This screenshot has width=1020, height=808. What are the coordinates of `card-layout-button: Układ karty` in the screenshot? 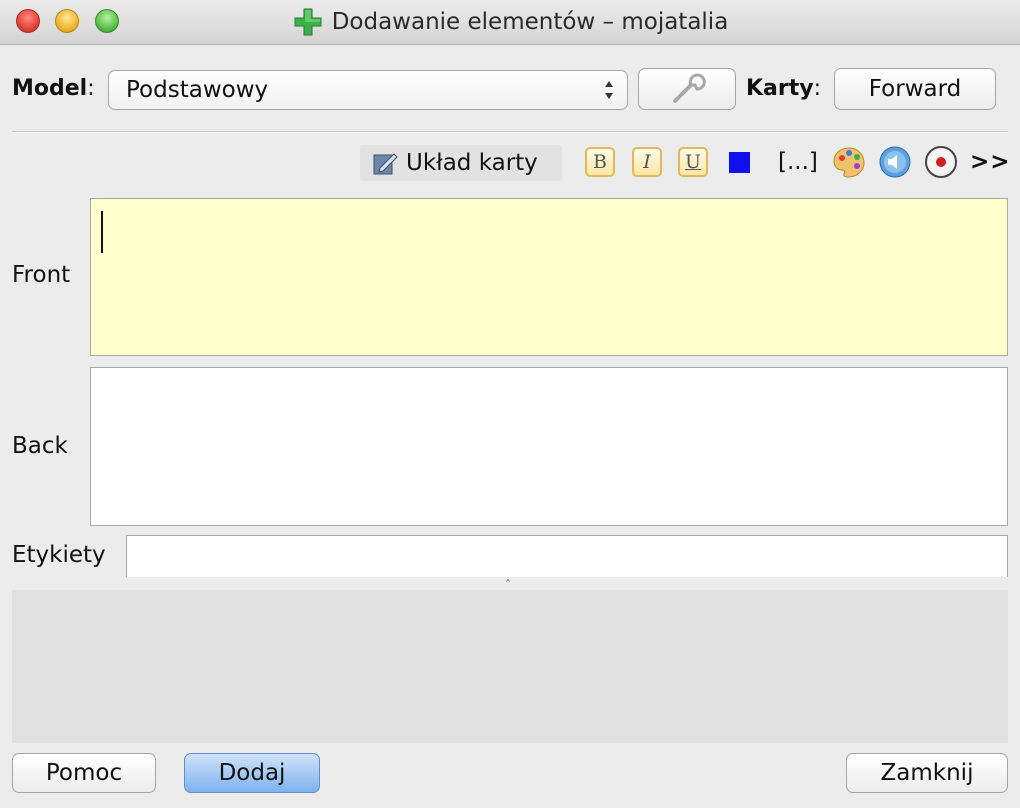 It's located at (461, 163).